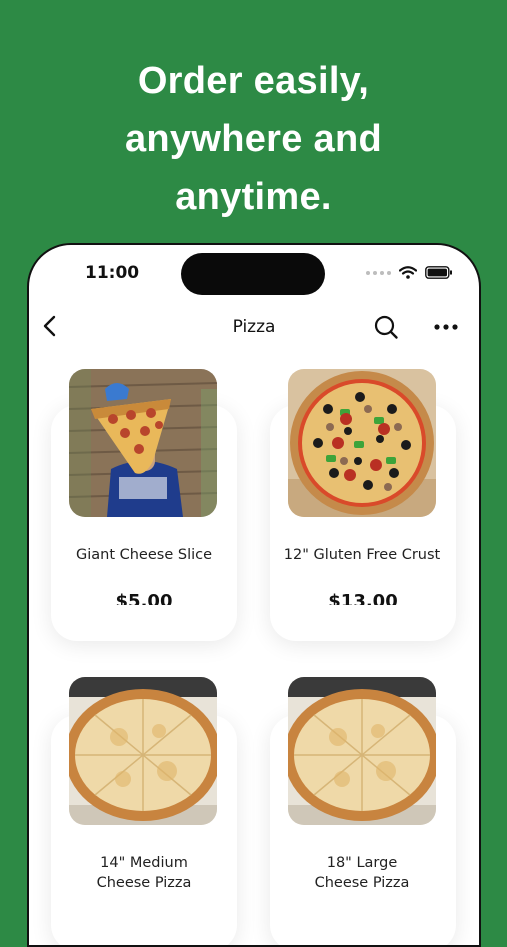 The height and width of the screenshot is (947, 507). I want to click on product-price: $5.00, so click(144, 598).